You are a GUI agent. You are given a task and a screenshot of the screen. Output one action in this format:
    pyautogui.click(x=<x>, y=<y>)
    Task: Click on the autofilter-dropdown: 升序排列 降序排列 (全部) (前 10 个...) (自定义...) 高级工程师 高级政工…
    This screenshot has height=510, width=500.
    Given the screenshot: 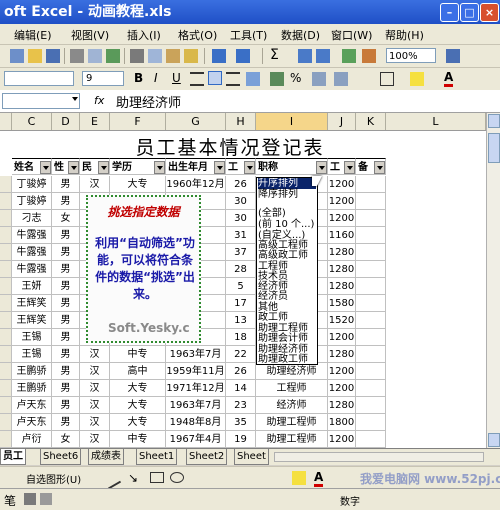 What is the action you would take?
    pyautogui.click(x=287, y=271)
    